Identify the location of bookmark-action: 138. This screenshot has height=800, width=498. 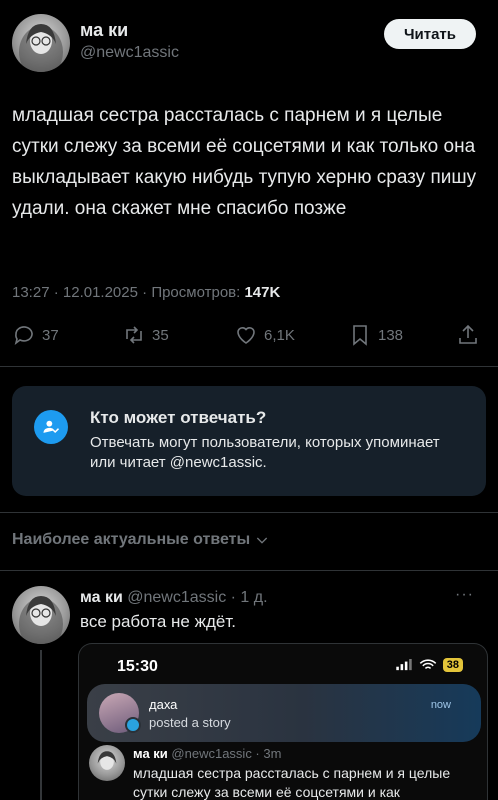
(375, 335).